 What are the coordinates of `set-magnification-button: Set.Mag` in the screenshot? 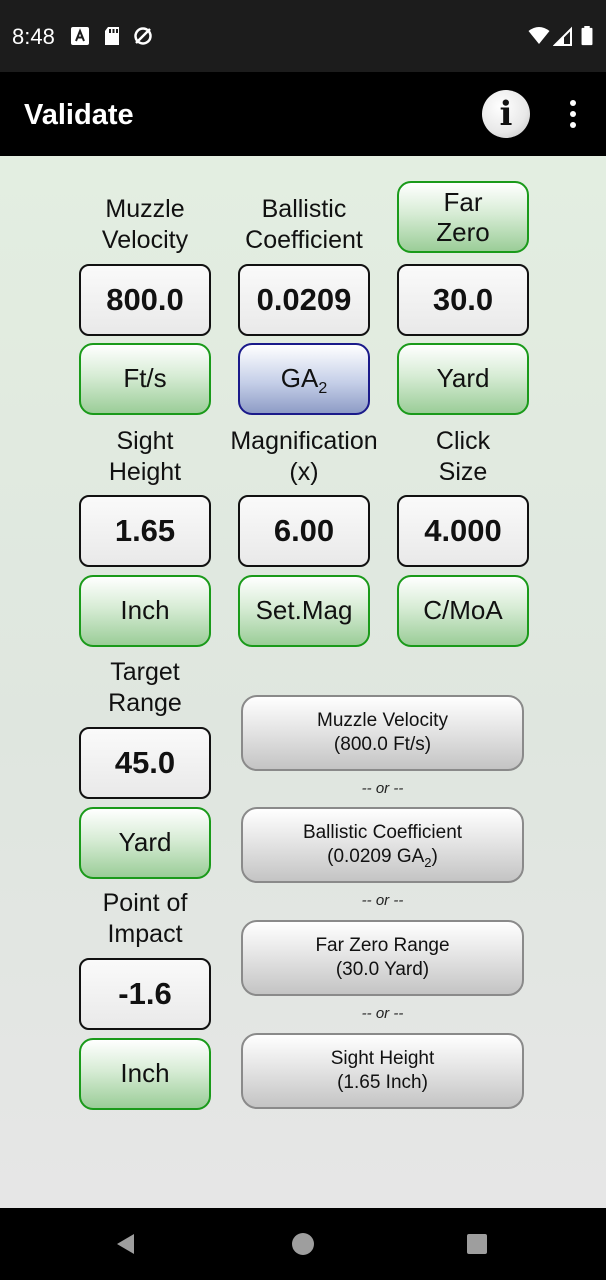 It's located at (304, 611).